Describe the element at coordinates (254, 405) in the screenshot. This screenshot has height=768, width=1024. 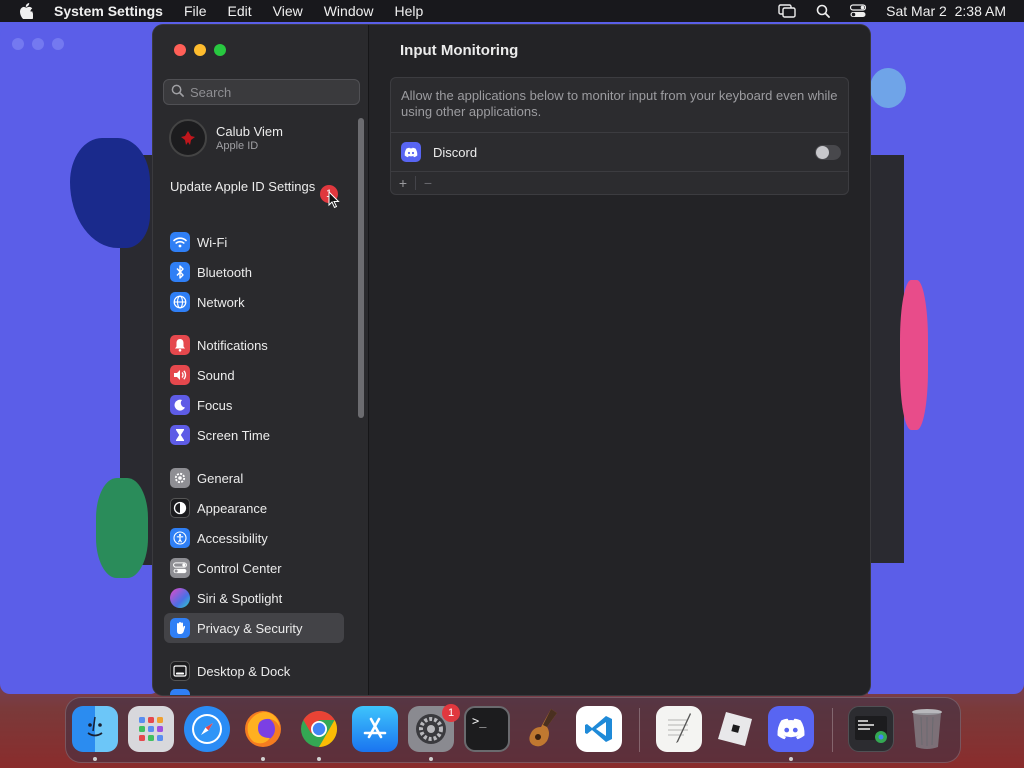
I see `sidebar-item-focus: Focus` at that location.